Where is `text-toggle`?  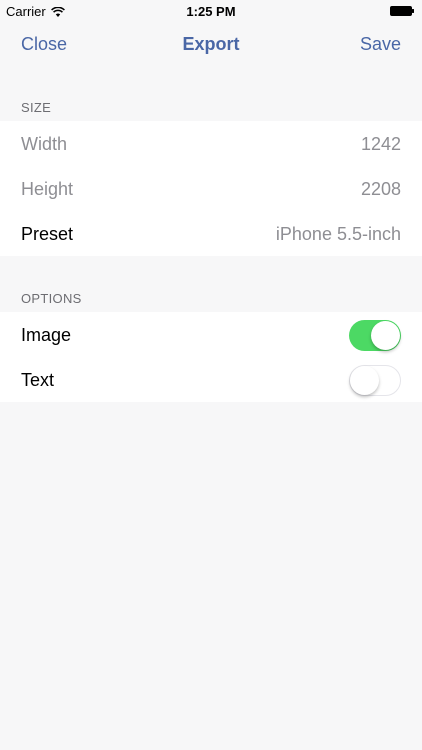 text-toggle is located at coordinates (375, 380).